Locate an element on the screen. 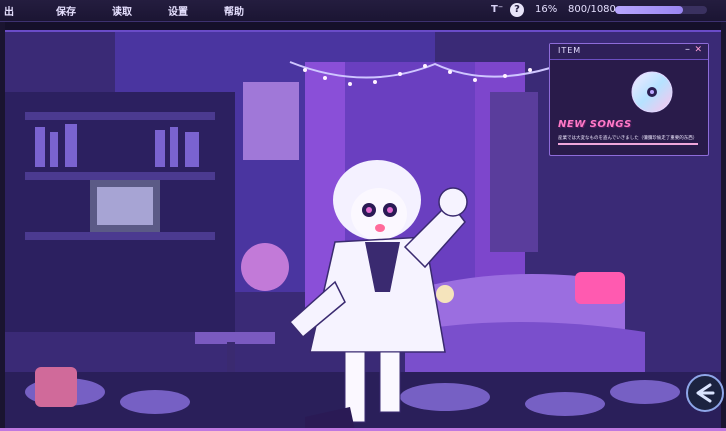 The width and height of the screenshot is (726, 431). right-frame is located at coordinates (723, 225).